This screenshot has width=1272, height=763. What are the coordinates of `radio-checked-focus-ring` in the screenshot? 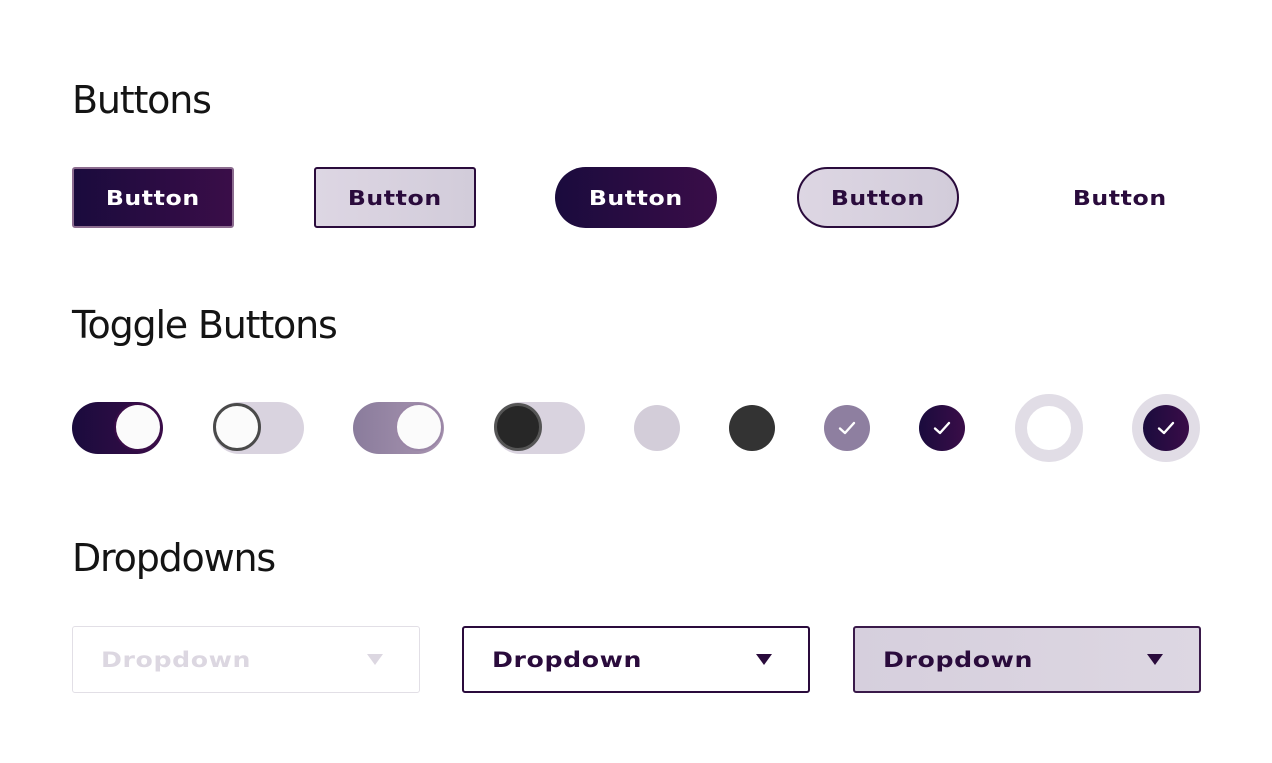 It's located at (1166, 428).